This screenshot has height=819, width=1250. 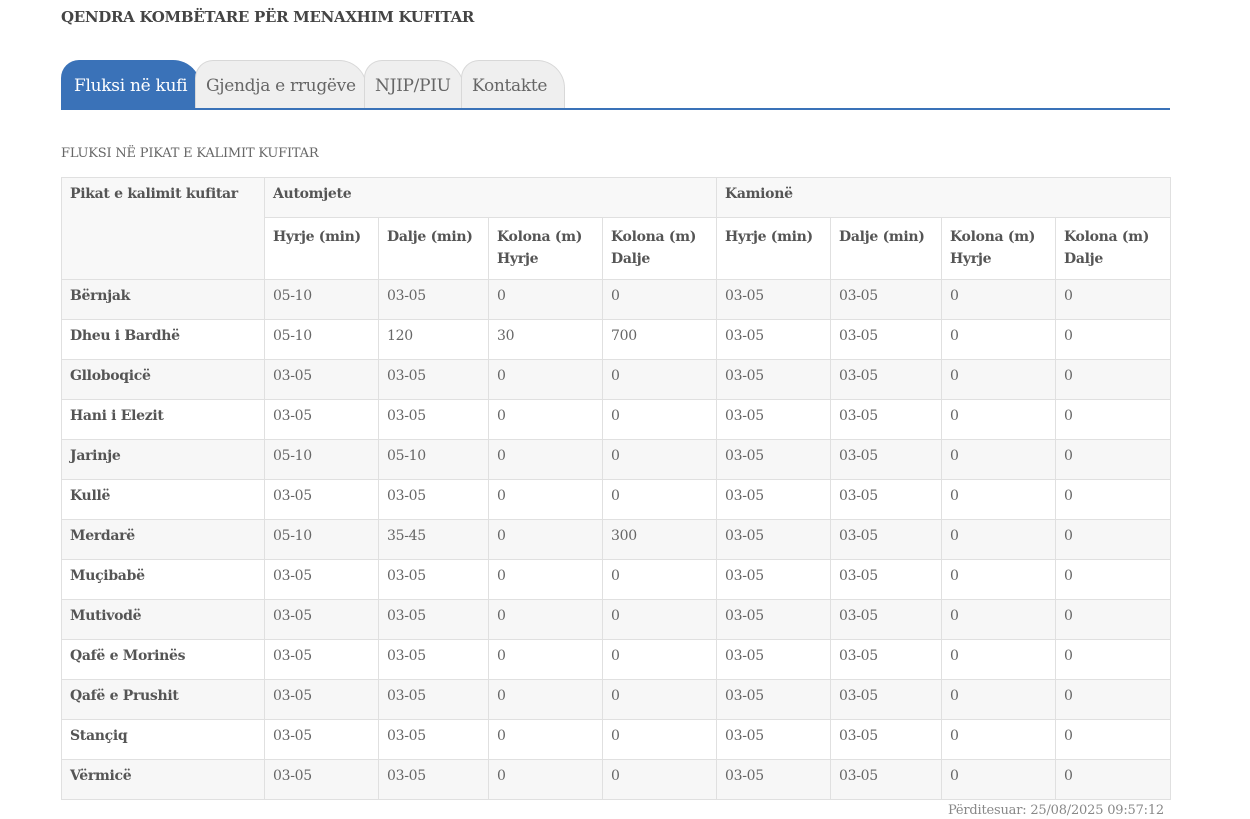 I want to click on tab-njip-piu: NJIP/PIU, so click(x=414, y=84).